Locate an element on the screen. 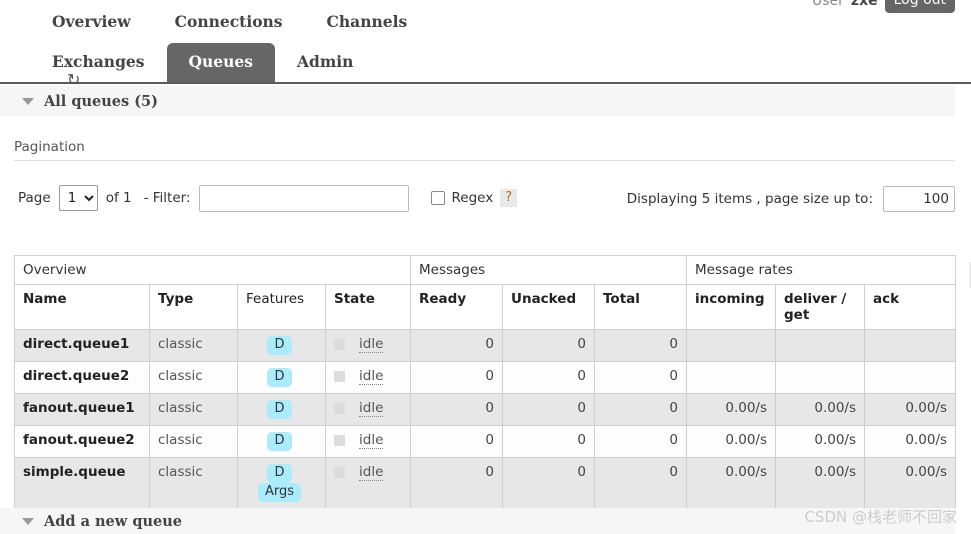 The width and height of the screenshot is (971, 534). column-header-state: State is located at coordinates (368, 307).